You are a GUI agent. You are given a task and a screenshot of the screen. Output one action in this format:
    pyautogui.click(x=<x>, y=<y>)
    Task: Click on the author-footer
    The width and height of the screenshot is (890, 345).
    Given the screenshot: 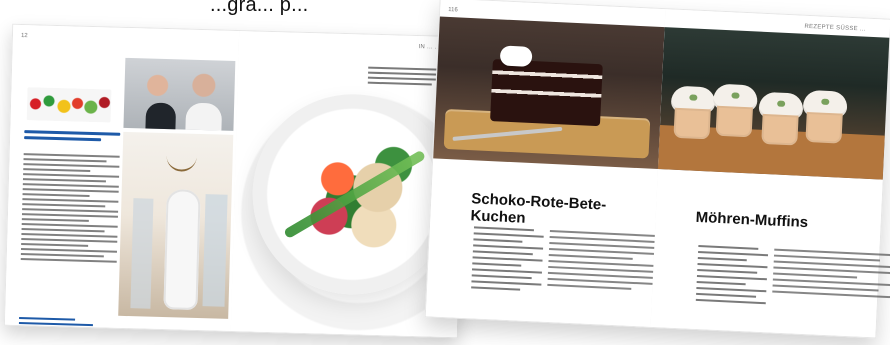 What is the action you would take?
    pyautogui.click(x=58, y=326)
    